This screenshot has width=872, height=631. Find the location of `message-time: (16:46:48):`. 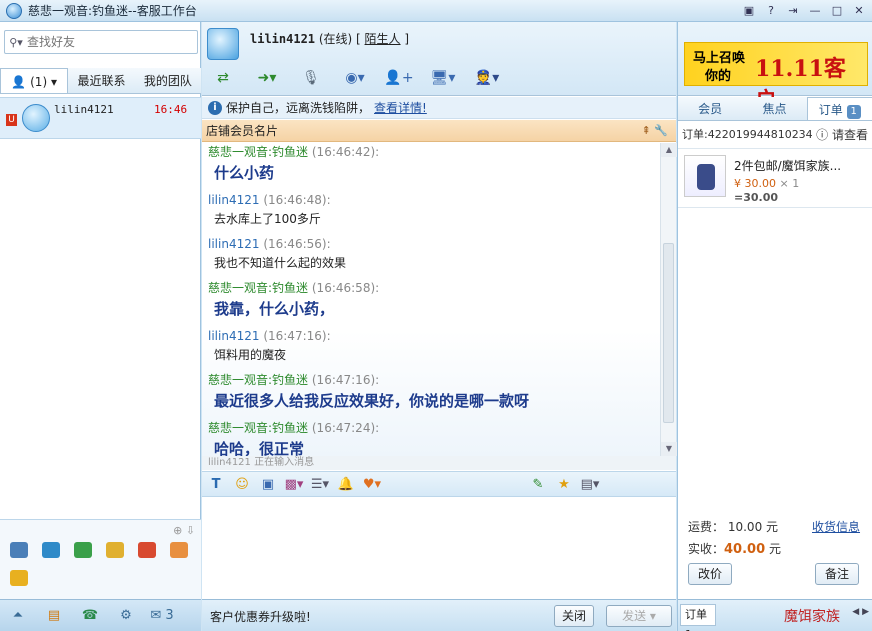

message-time: (16:46:48): is located at coordinates (297, 200).